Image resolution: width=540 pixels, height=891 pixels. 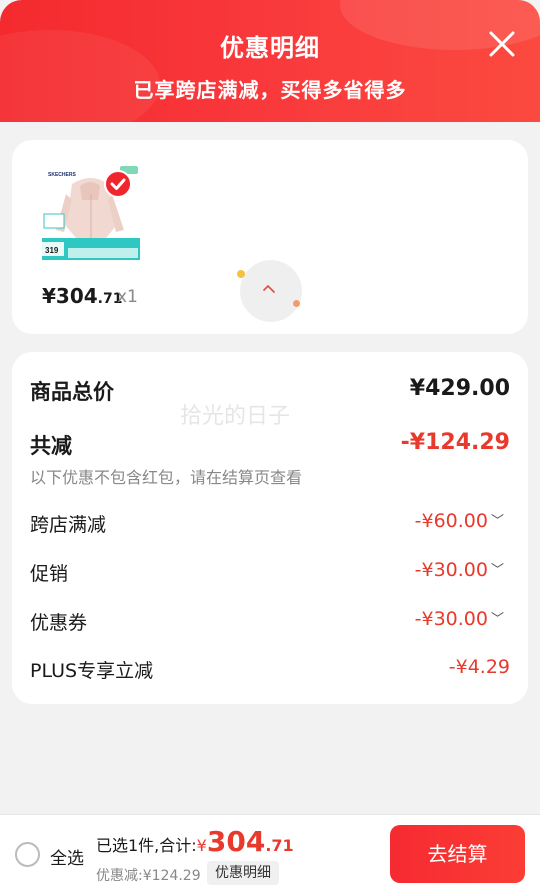 What do you see at coordinates (270, 90) in the screenshot?
I see `page-subtitle: 已享跨店满减，买得多省得多` at bounding box center [270, 90].